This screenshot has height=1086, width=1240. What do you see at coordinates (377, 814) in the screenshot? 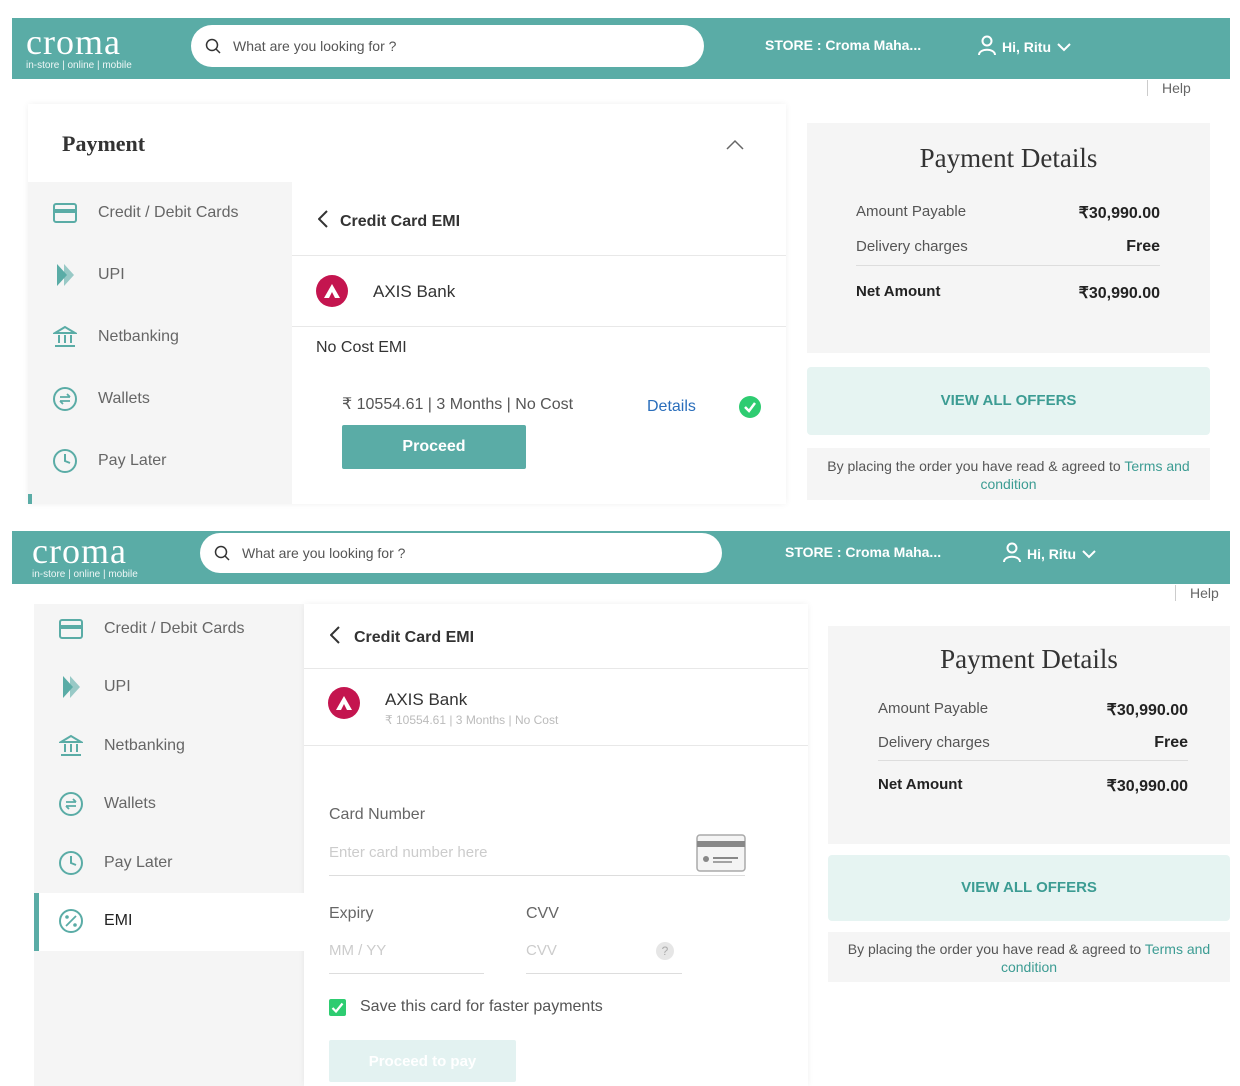
I see `card-number-label: Card Number` at bounding box center [377, 814].